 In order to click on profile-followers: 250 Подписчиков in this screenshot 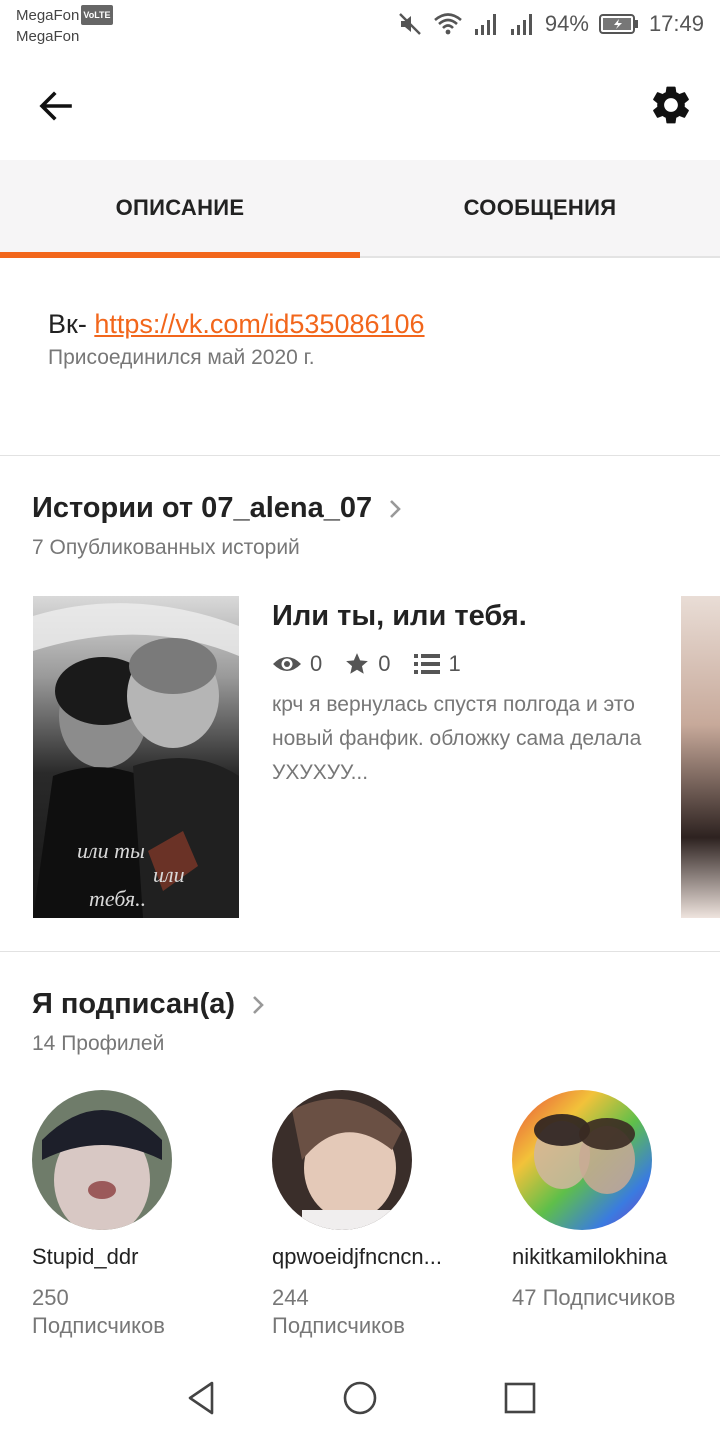, I will do `click(98, 1311)`.